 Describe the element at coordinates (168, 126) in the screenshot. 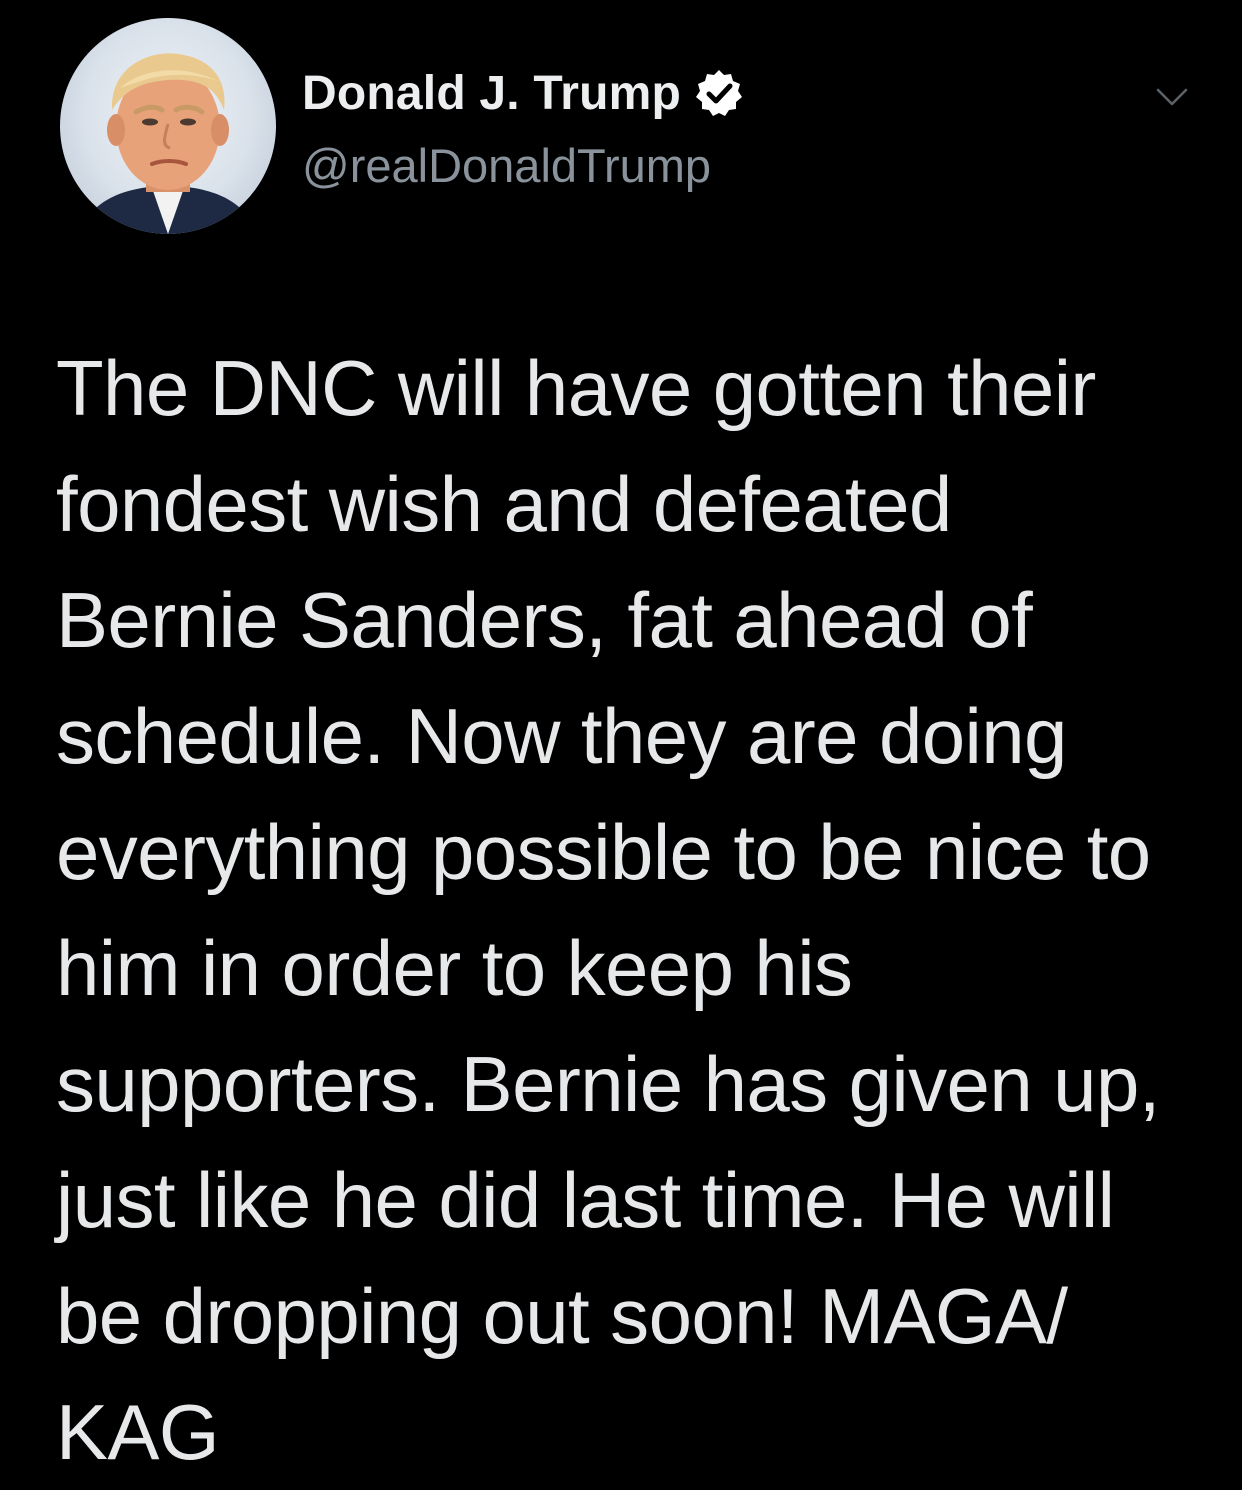

I see `avatar` at that location.